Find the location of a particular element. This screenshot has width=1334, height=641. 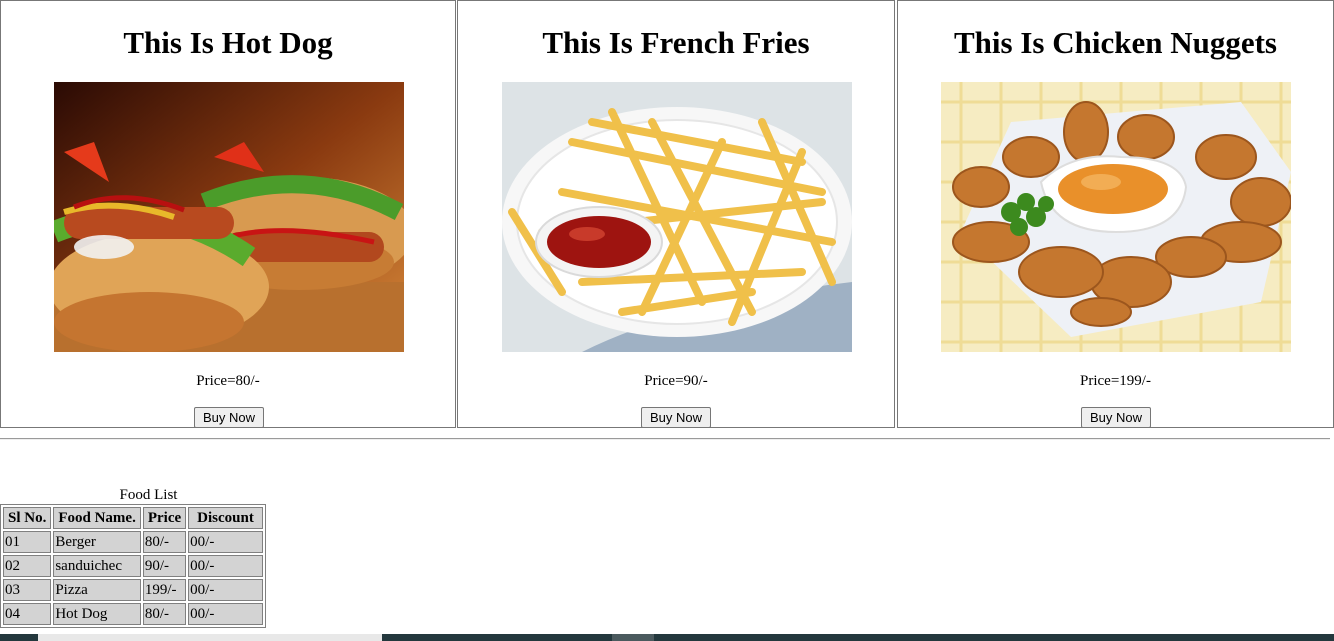

table-cell: 01 is located at coordinates (27, 542).